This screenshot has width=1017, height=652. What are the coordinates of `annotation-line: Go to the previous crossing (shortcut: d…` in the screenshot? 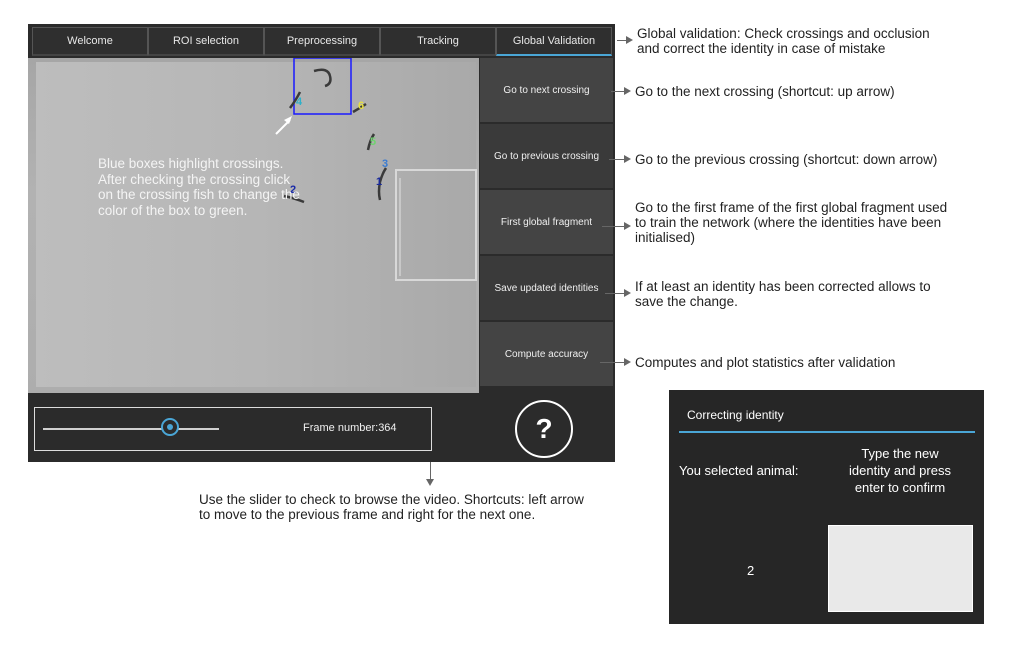 It's located at (786, 159).